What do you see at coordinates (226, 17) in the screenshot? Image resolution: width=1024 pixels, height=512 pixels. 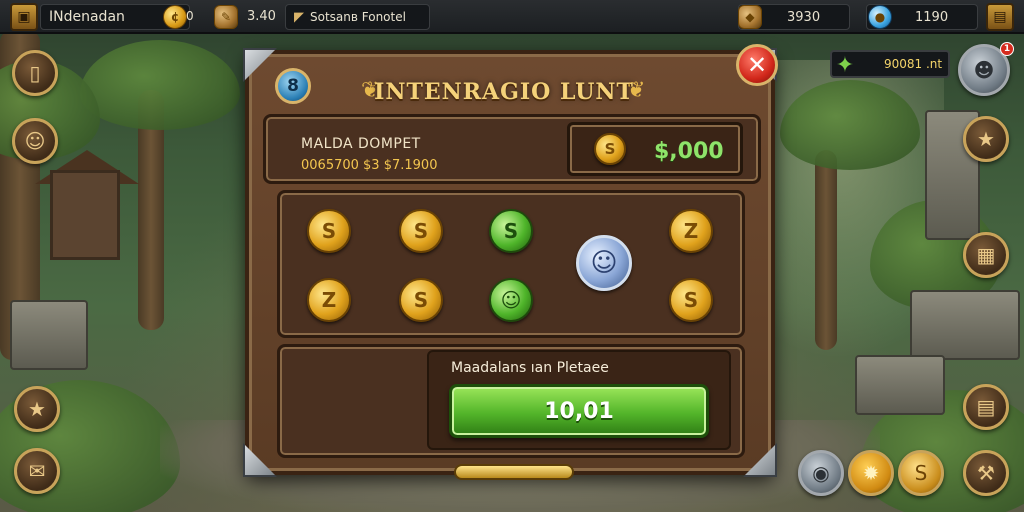 I see `compass-icon: ✎` at bounding box center [226, 17].